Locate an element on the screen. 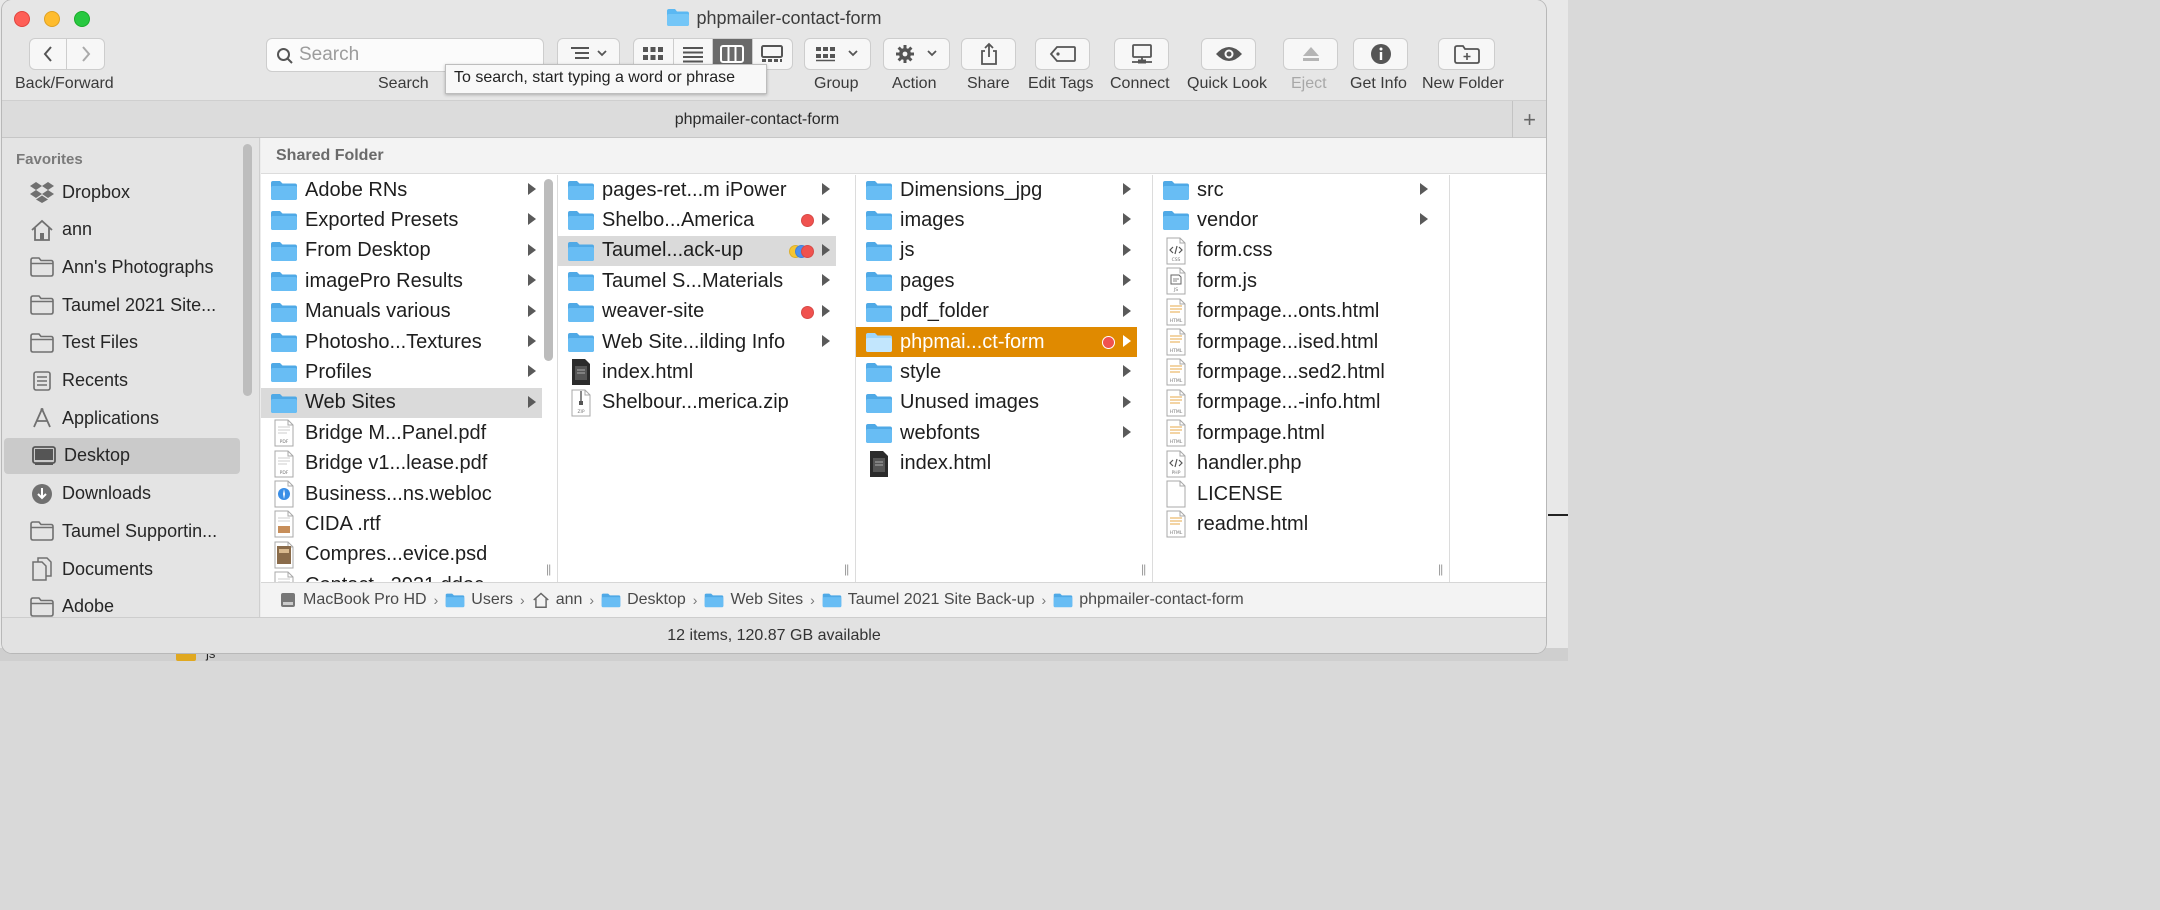 The height and width of the screenshot is (910, 2160). get-info-button is located at coordinates (1380, 54).